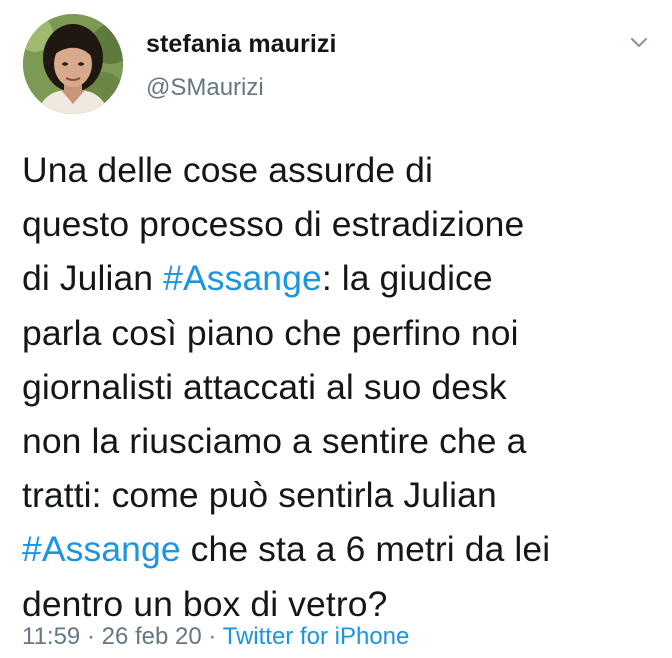  I want to click on tweet-time: 11:59, so click(51, 636).